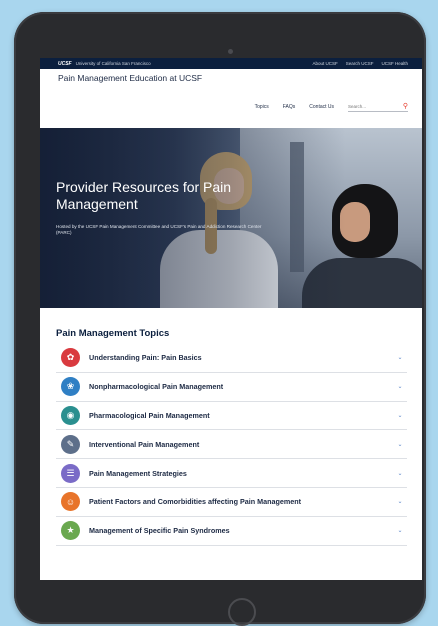 Image resolution: width=438 pixels, height=626 pixels. What do you see at coordinates (159, 531) in the screenshot?
I see `topic-label: Management of Specific Pain Syndromes` at bounding box center [159, 531].